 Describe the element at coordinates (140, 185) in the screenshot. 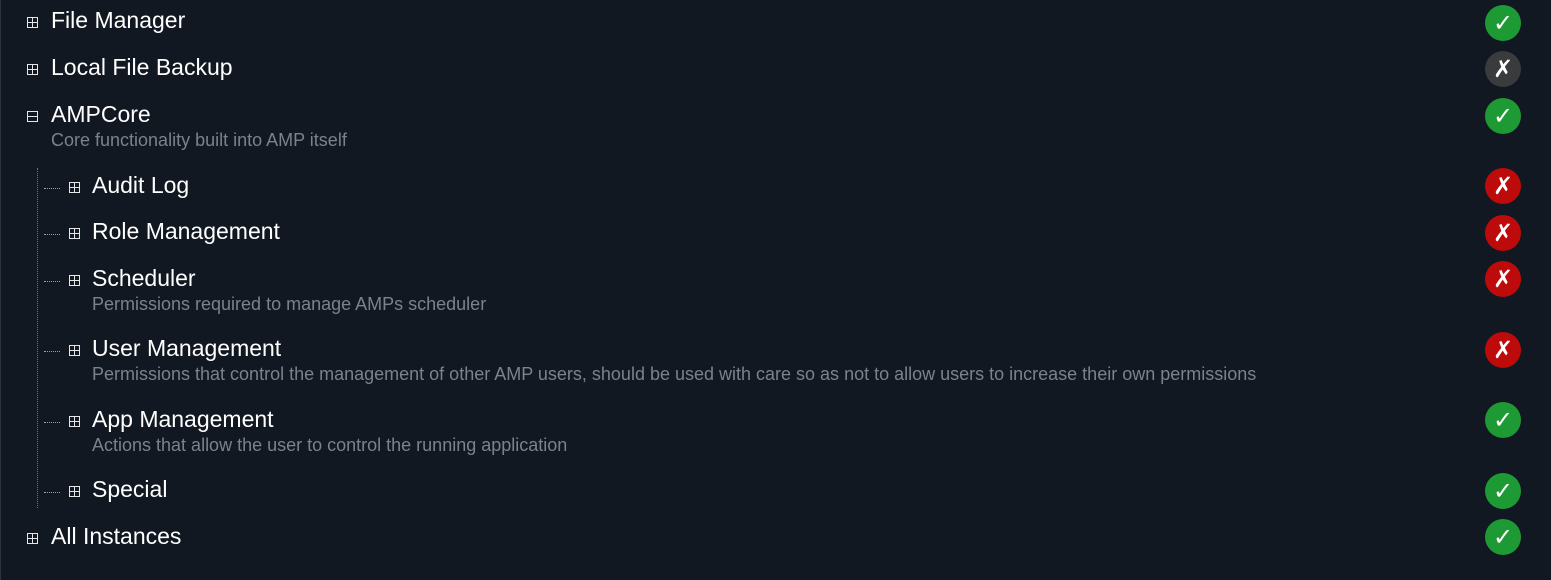

I see `node-label: Audit Log` at that location.